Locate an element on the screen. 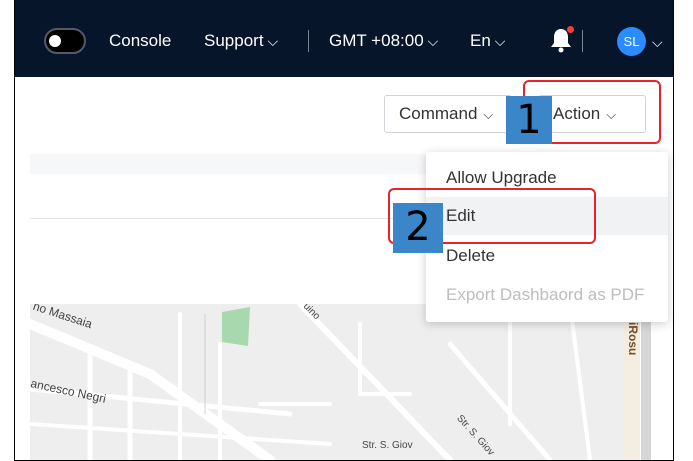 The height and width of the screenshot is (461, 693). scrollbar is located at coordinates (646, 391).